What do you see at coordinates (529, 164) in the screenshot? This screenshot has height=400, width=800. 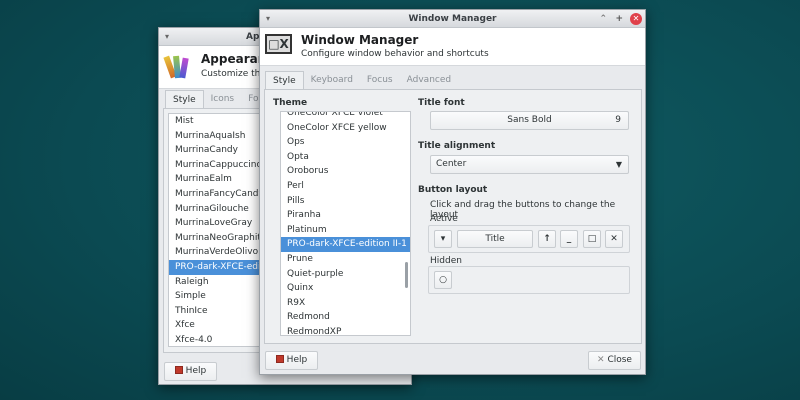 I see `title-alignment-select: Center ▼` at bounding box center [529, 164].